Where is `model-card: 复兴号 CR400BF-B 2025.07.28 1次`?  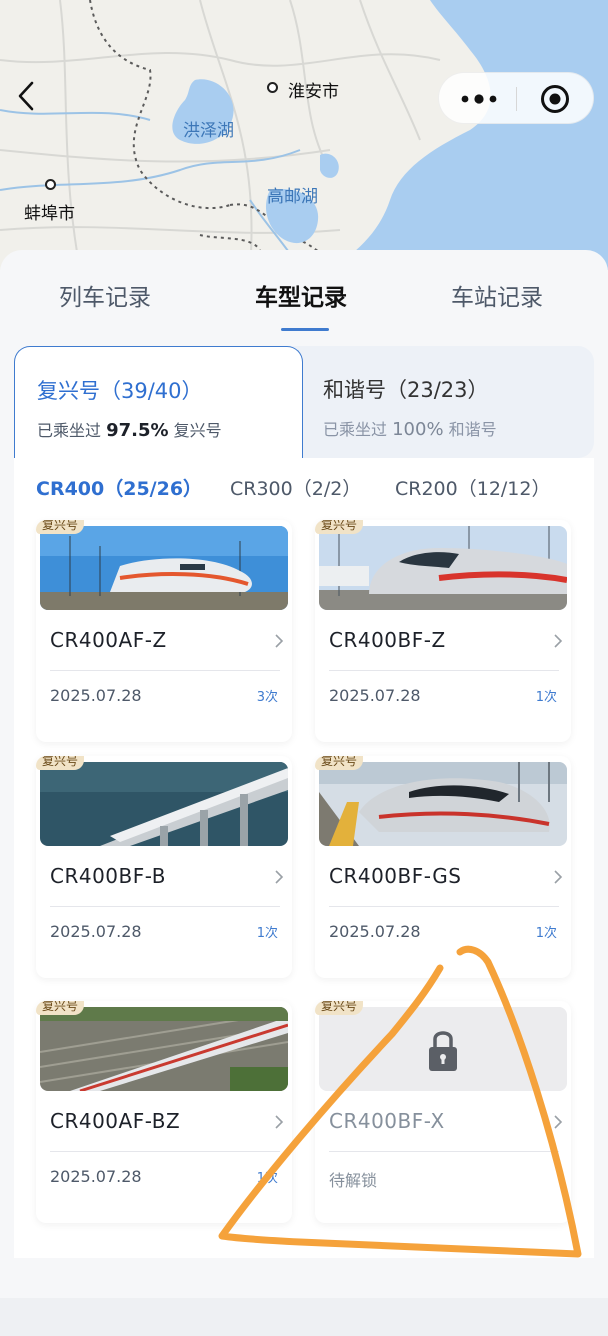 model-card: 复兴号 CR400BF-B 2025.07.28 1次 is located at coordinates (164, 867).